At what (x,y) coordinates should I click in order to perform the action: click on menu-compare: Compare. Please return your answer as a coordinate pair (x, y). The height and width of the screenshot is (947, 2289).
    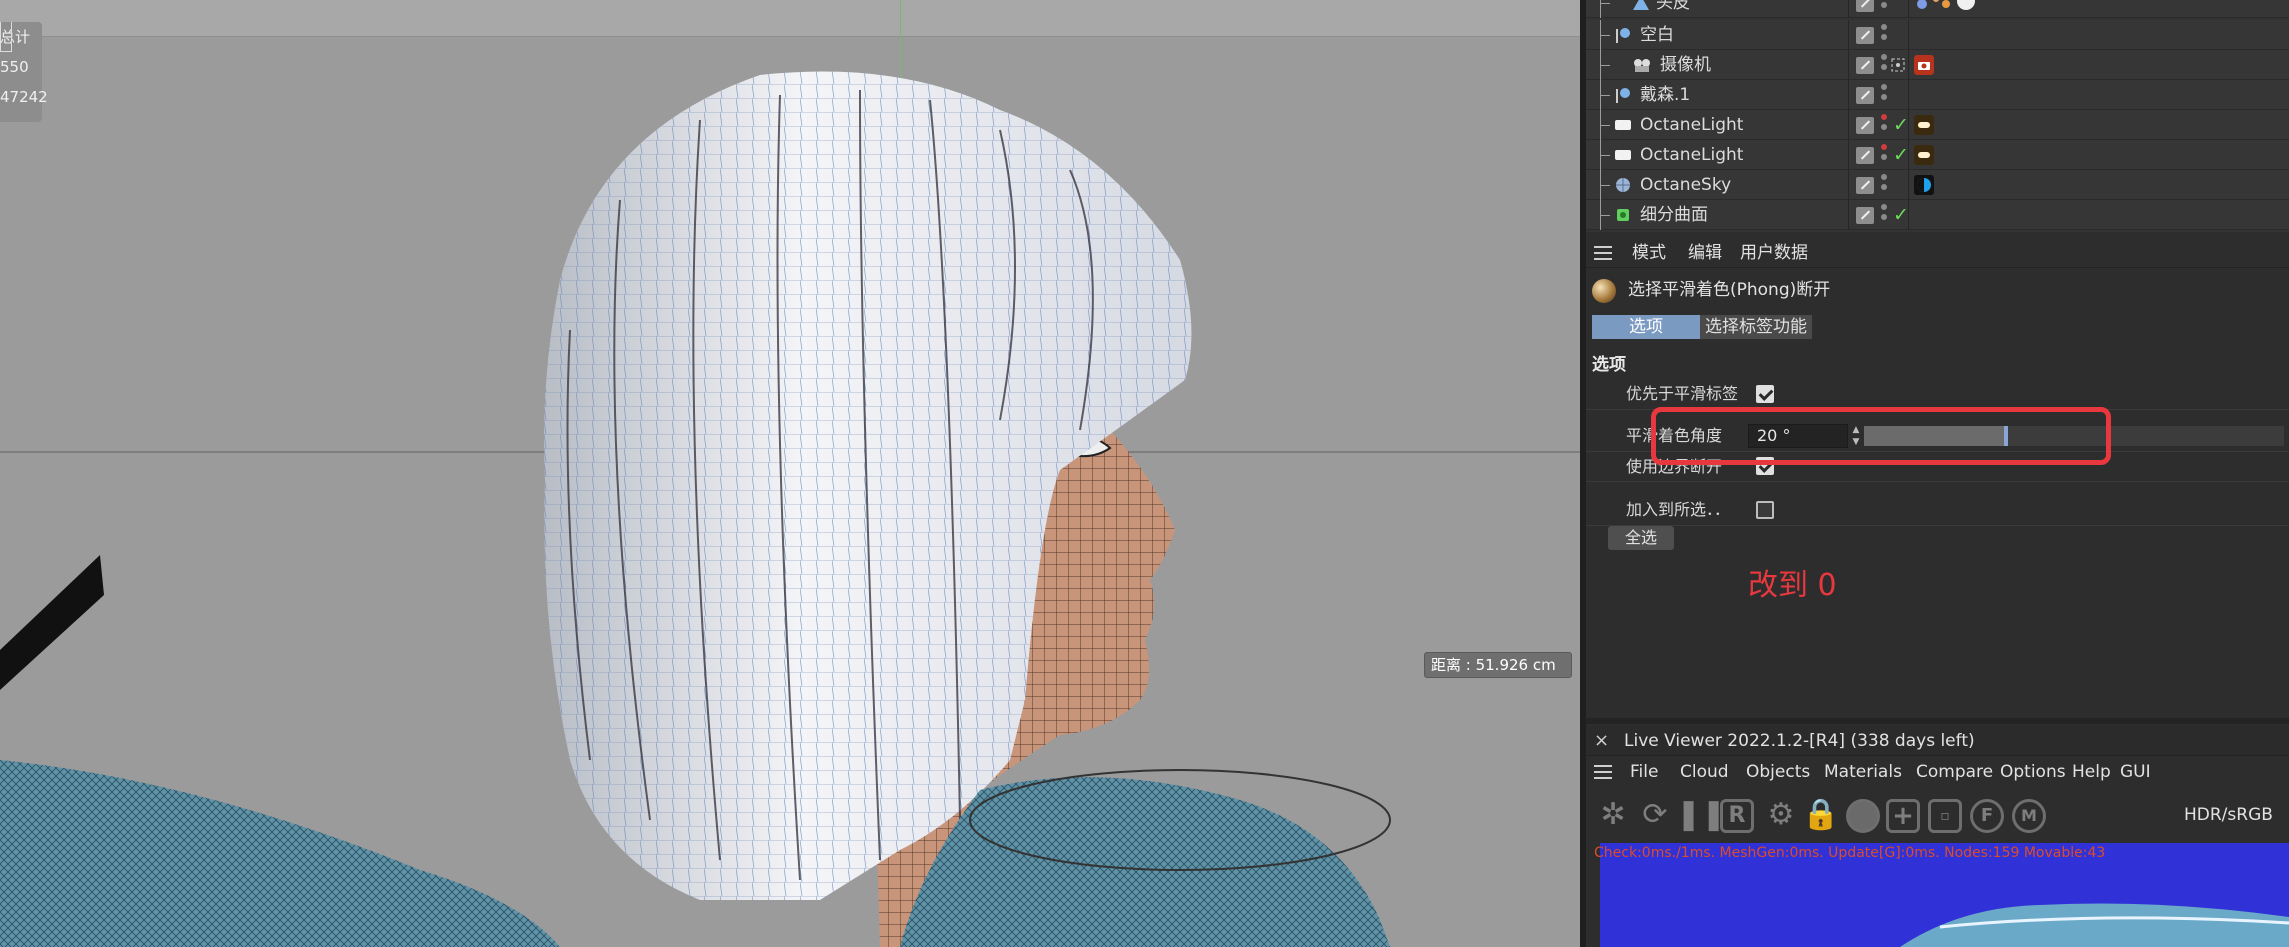
    Looking at the image, I should click on (1954, 772).